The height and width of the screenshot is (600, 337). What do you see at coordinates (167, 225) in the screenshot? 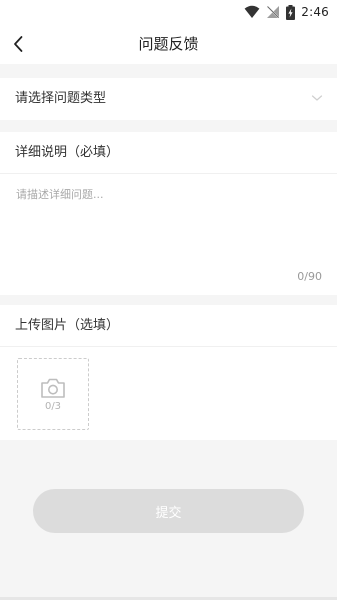
I see `detail-textarea` at bounding box center [167, 225].